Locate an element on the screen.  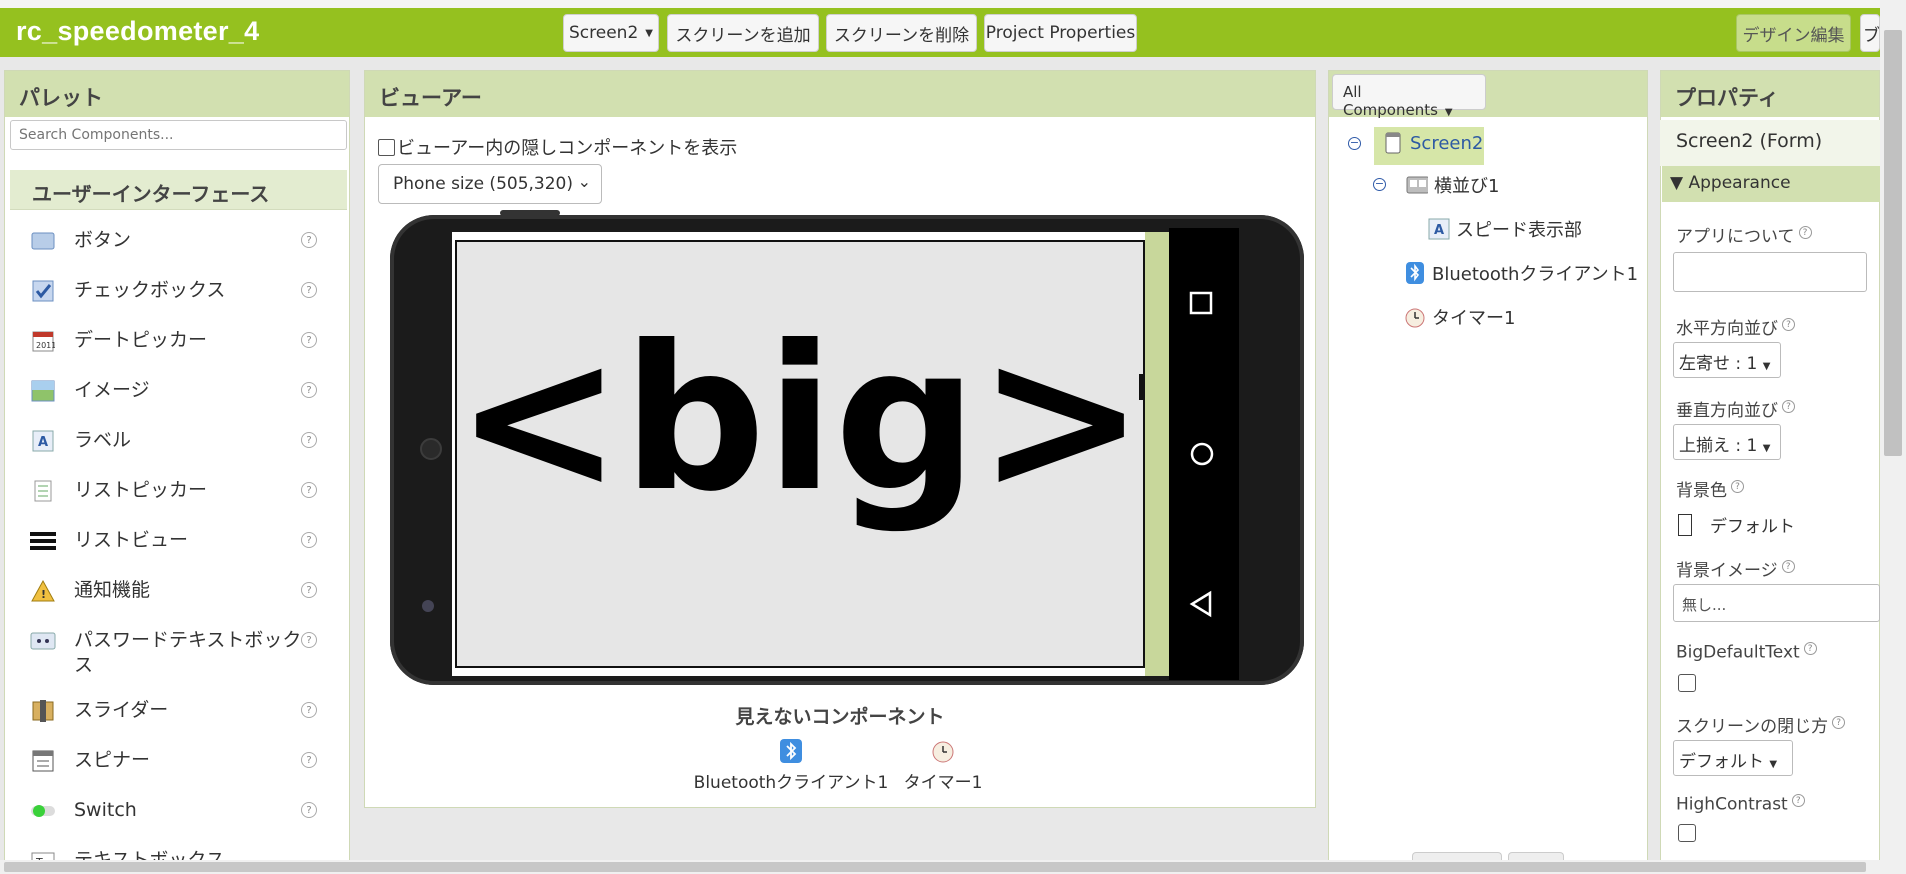
phone-size-select: Phone size (505,320) ⌄ is located at coordinates (490, 184).